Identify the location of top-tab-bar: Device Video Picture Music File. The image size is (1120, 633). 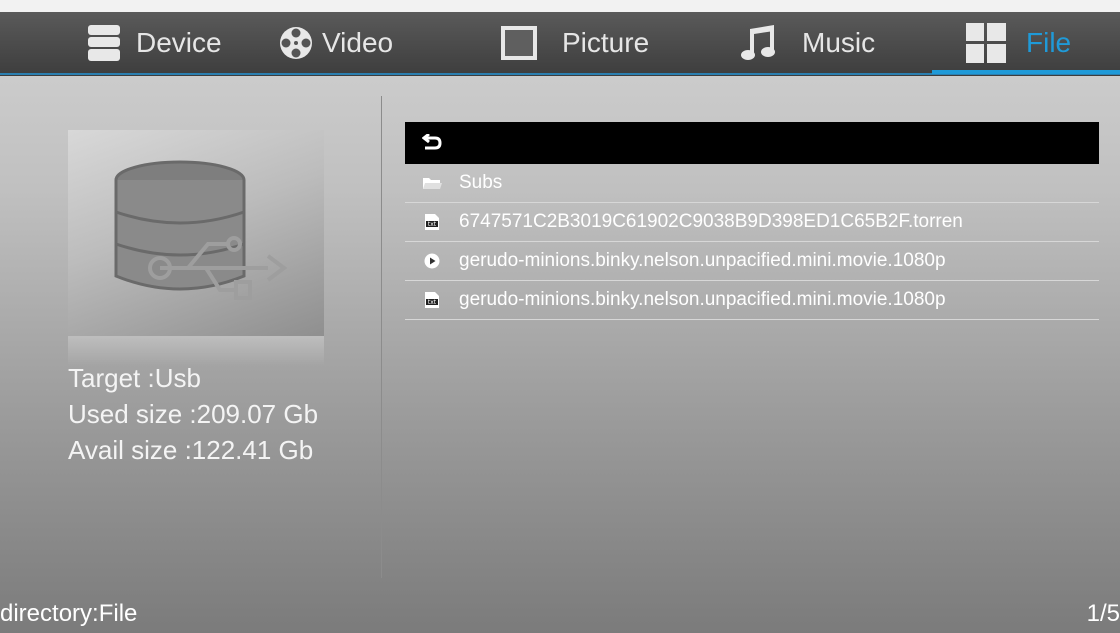
(560, 38).